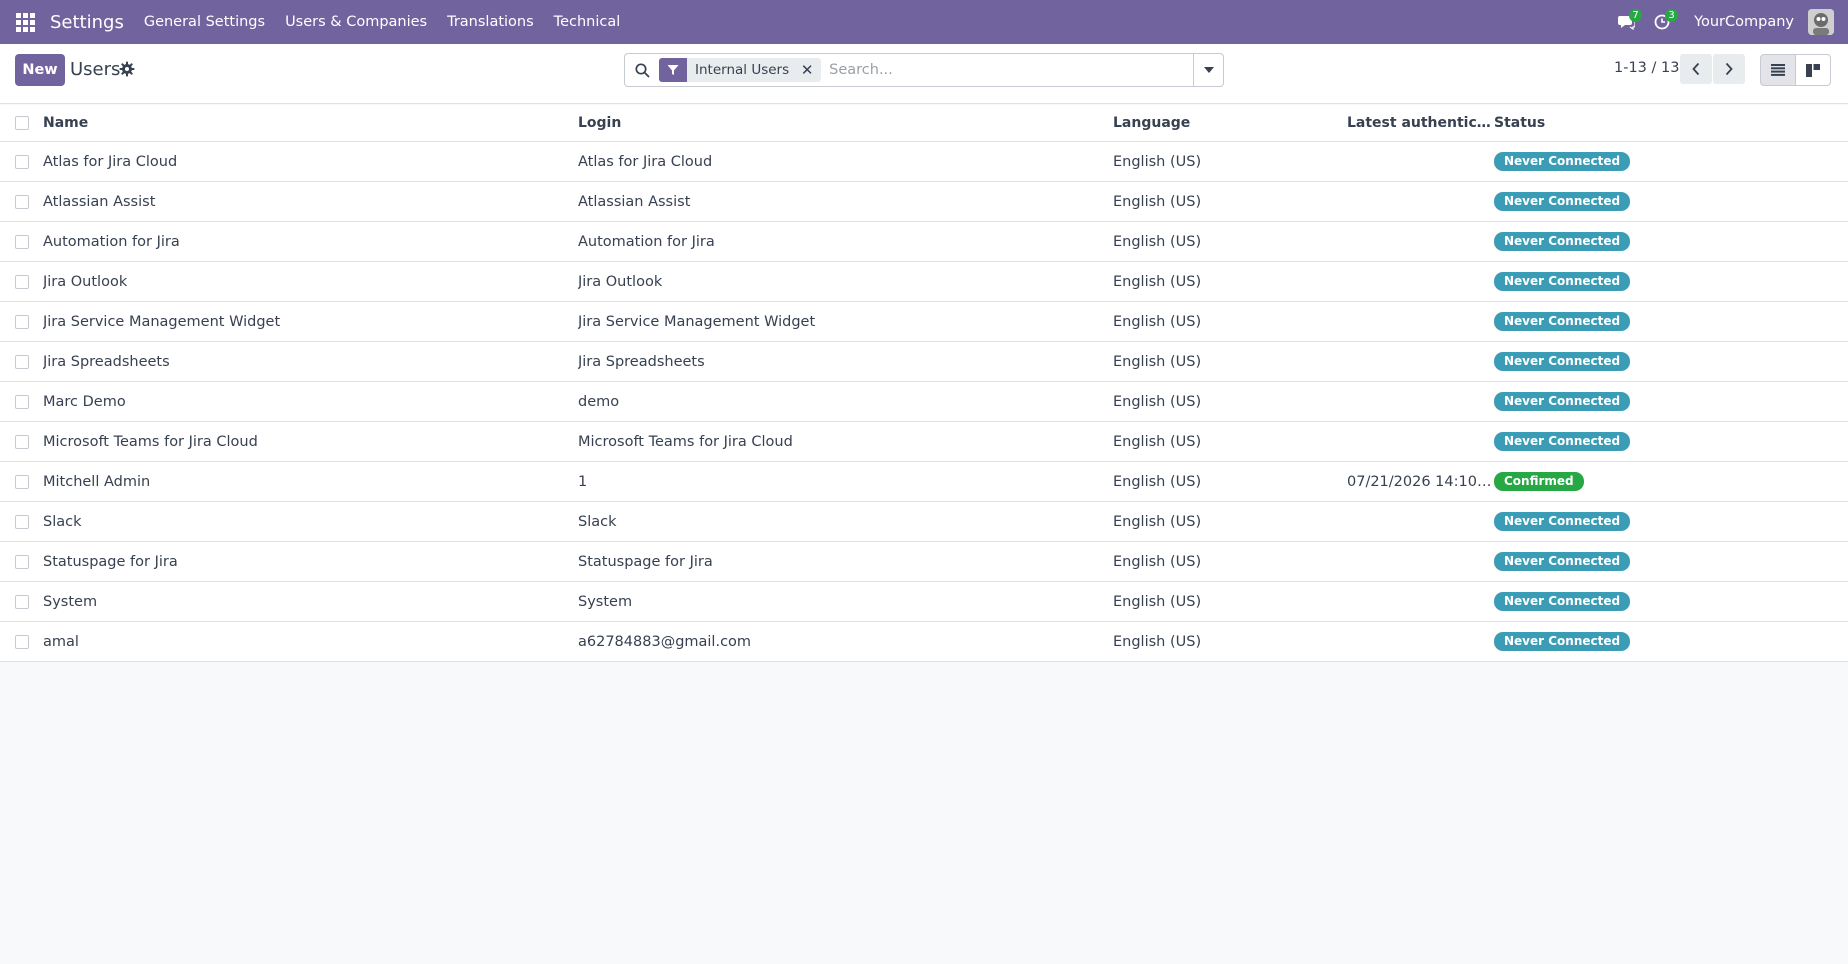 This screenshot has width=1848, height=964. Describe the element at coordinates (95, 69) in the screenshot. I see `page-title: Users` at that location.